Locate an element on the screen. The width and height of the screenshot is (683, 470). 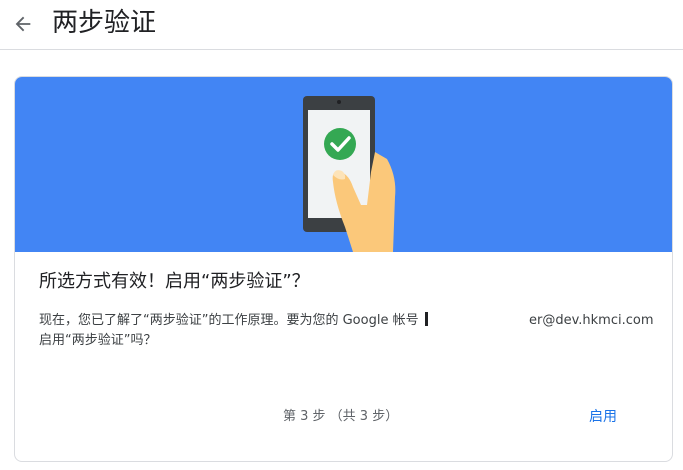
page-title: 两步验证 is located at coordinates (104, 23).